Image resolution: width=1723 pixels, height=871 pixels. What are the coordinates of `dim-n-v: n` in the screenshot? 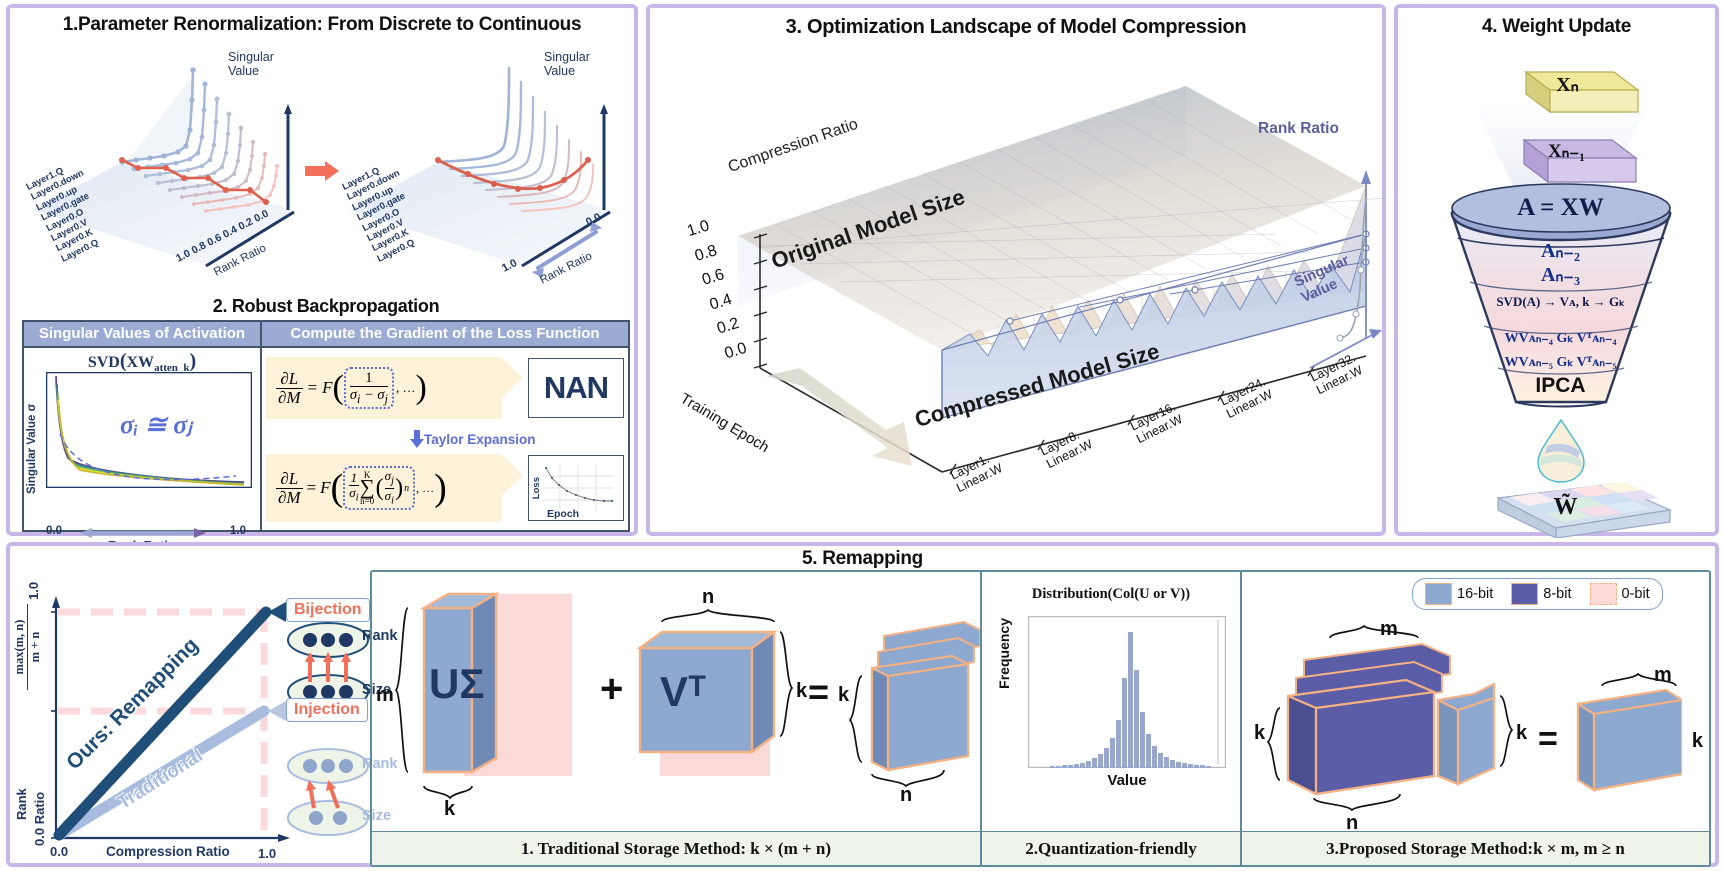 It's located at (708, 597).